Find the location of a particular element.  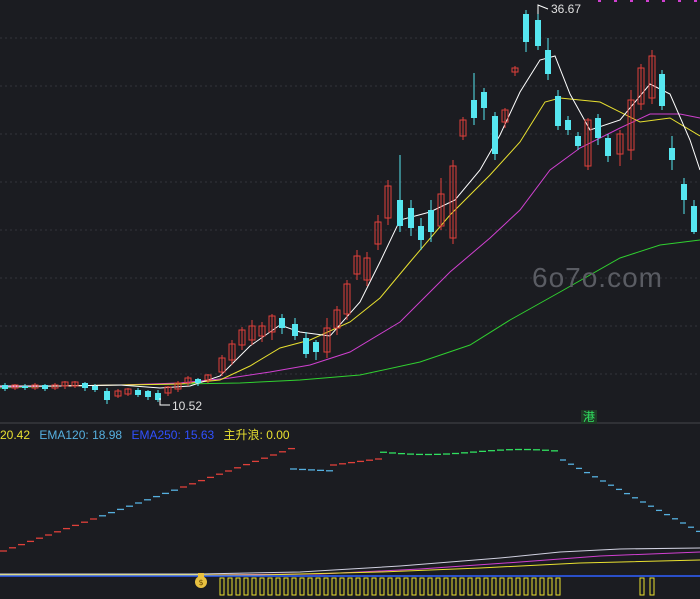

watermark: 6o7o.com is located at coordinates (597, 277).